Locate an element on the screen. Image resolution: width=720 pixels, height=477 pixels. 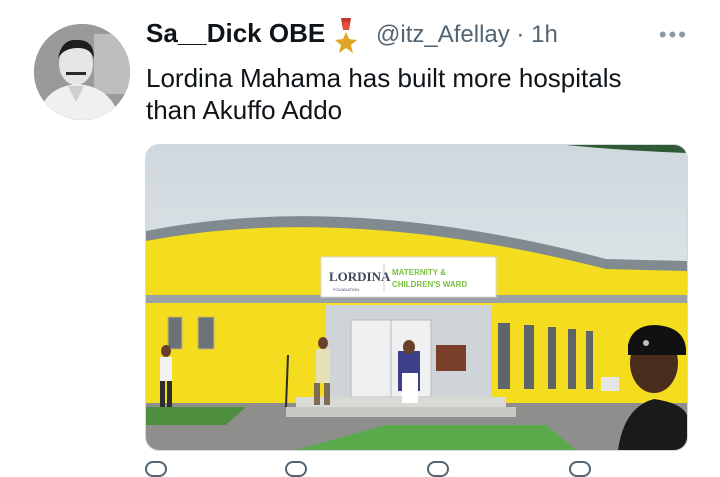
avatar is located at coordinates (82, 72).